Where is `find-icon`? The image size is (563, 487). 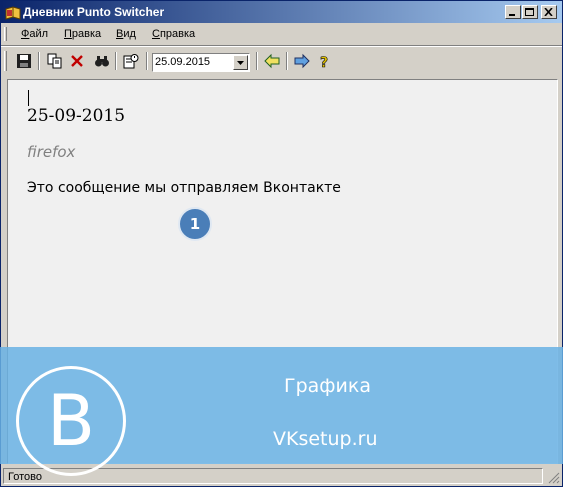
find-icon is located at coordinates (102, 61).